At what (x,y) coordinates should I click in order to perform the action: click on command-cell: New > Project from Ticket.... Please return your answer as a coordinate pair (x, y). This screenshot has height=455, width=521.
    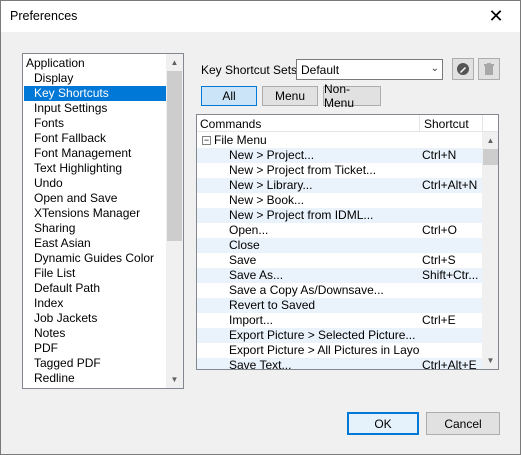
    Looking at the image, I should click on (303, 170).